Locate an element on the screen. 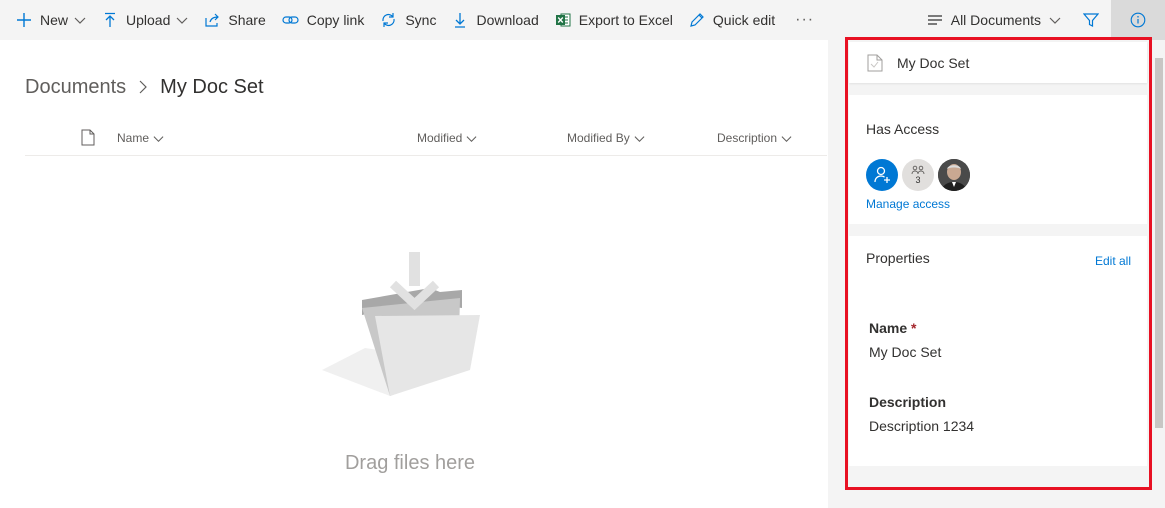  upload-button: Upload is located at coordinates (145, 20).